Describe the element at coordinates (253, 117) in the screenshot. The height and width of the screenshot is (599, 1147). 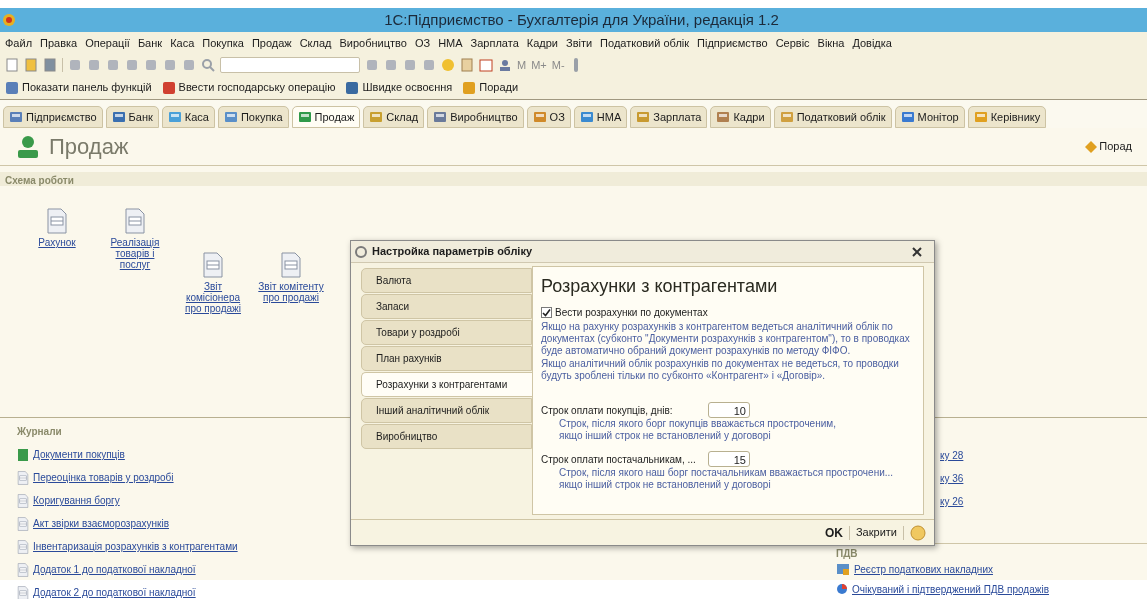
I see `section-tab: Покупка` at that location.